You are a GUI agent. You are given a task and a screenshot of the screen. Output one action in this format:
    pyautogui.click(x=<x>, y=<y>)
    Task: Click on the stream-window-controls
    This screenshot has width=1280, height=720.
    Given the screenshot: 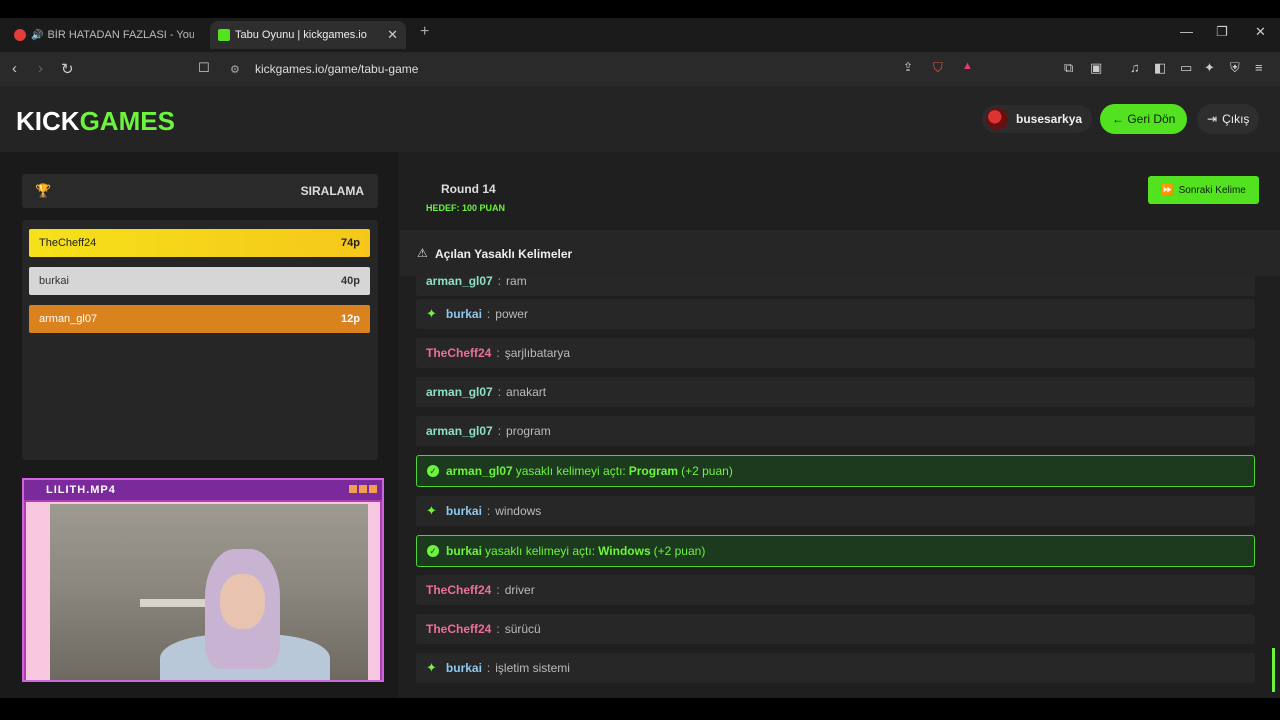 What is the action you would take?
    pyautogui.click(x=363, y=489)
    